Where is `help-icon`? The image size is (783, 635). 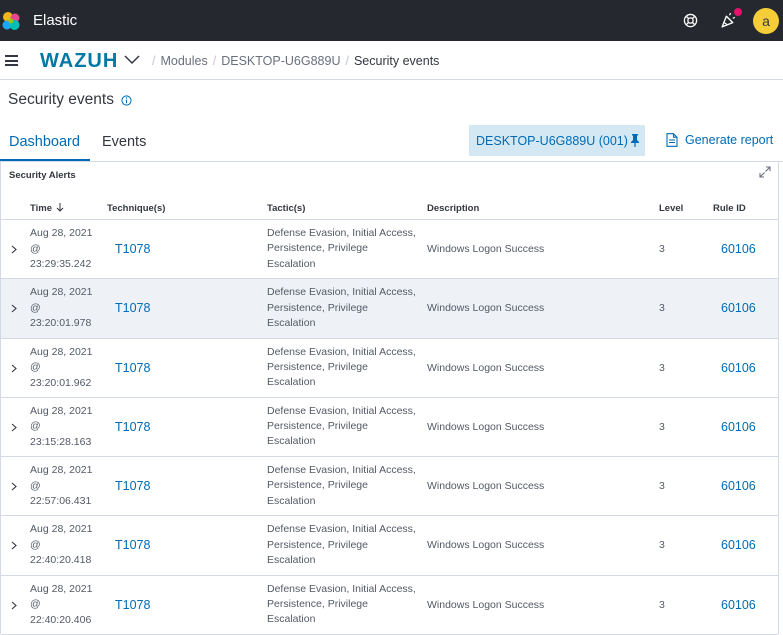
help-icon is located at coordinates (690, 20).